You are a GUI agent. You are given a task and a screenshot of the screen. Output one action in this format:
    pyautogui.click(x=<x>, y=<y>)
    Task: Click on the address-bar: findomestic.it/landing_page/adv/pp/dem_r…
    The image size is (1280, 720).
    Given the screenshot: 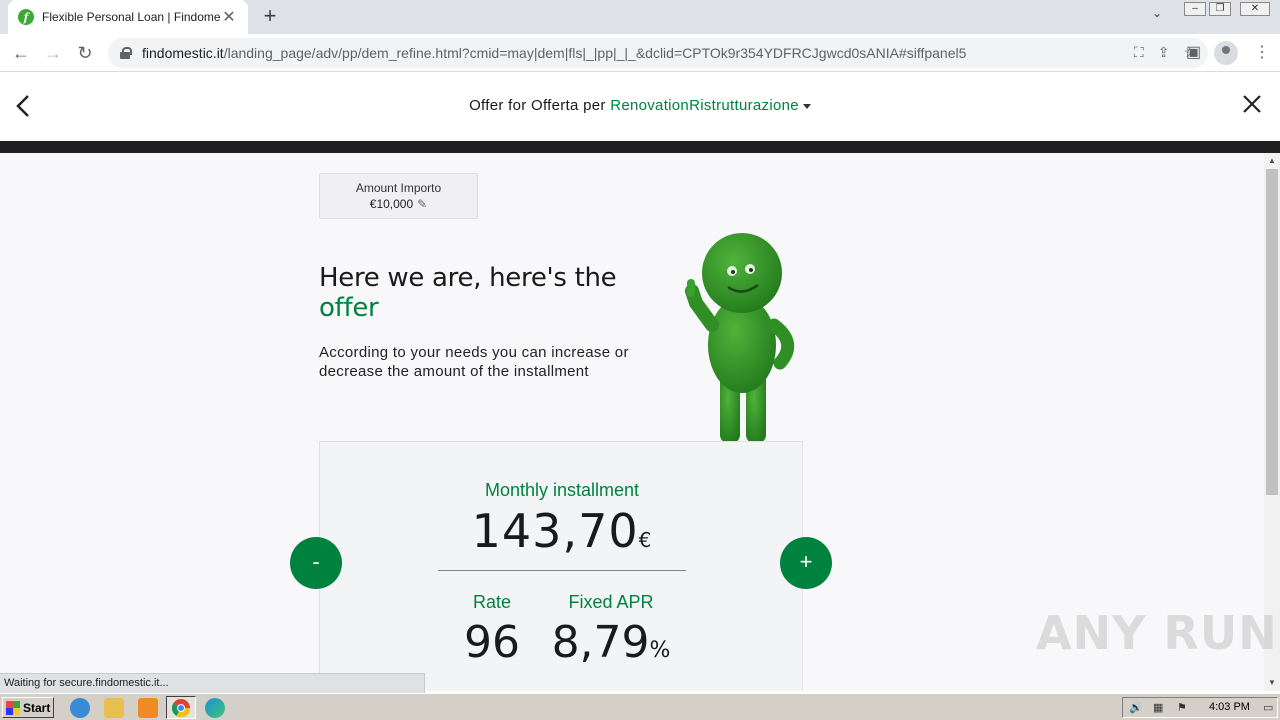 What is the action you would take?
    pyautogui.click(x=658, y=53)
    